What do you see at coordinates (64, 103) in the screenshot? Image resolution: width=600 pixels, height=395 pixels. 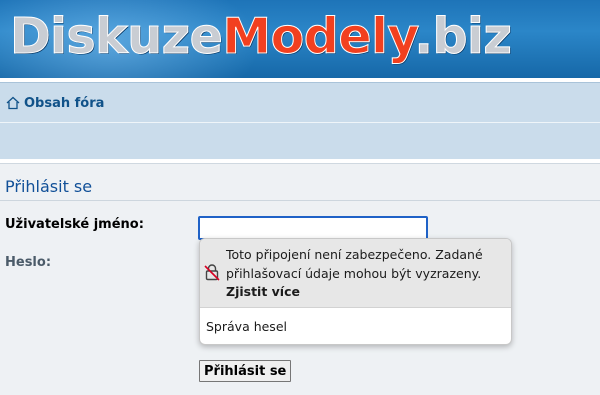 I see `forum-index-label: Obsah fóra` at bounding box center [64, 103].